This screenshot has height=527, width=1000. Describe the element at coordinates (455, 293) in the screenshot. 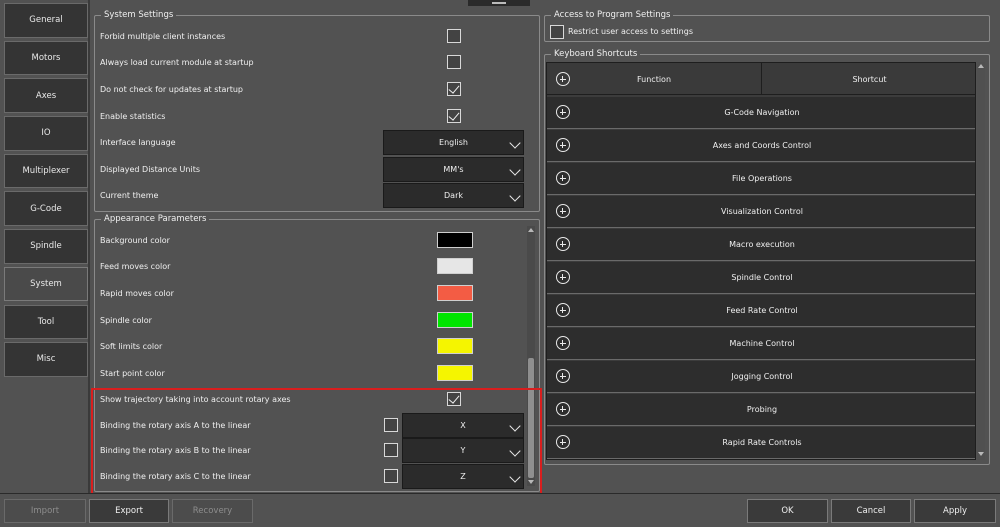

I see `rapid-moves-color-swatch` at that location.